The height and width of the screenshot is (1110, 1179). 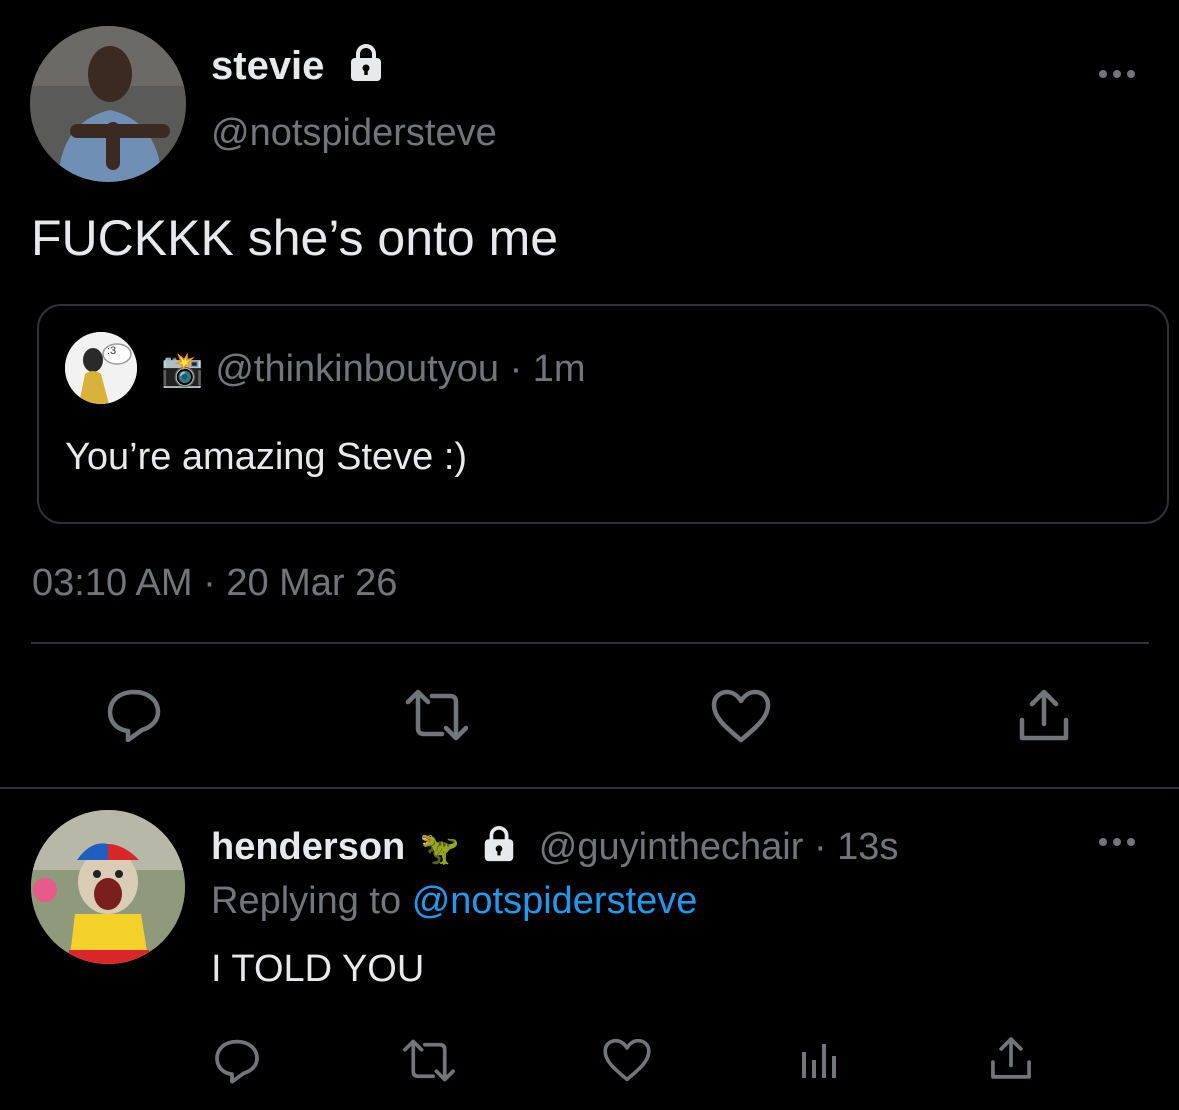 I want to click on replying-to: Replying to @notspidersteve, so click(x=454, y=901).